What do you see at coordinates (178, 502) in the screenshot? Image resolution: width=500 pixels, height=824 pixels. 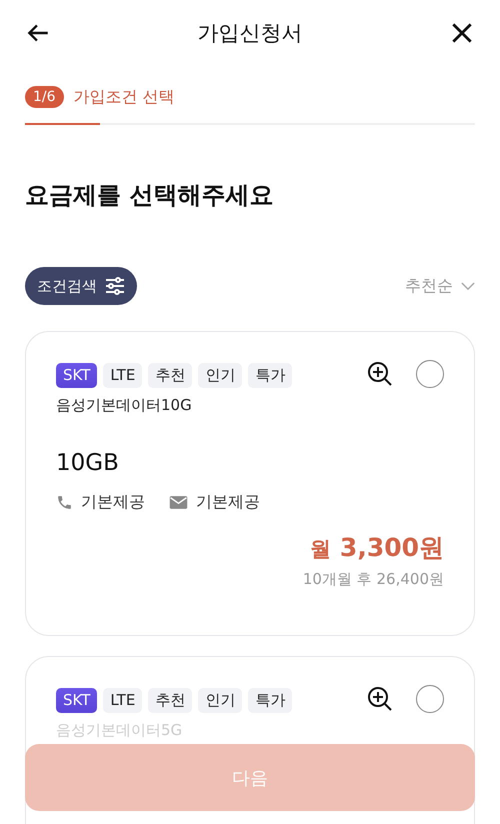 I see `envelope-icon` at bounding box center [178, 502].